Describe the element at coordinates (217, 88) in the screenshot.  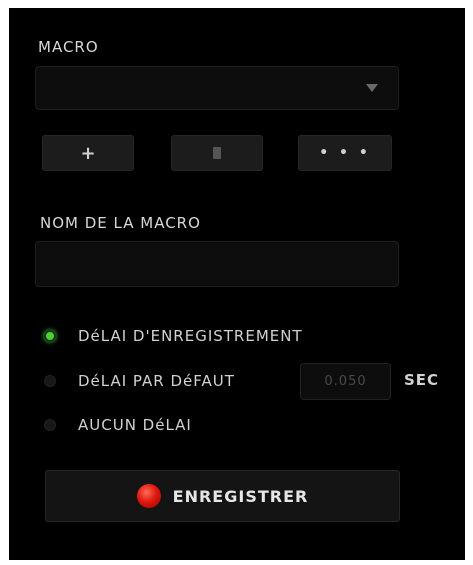
I see `macro-select-dropdown` at that location.